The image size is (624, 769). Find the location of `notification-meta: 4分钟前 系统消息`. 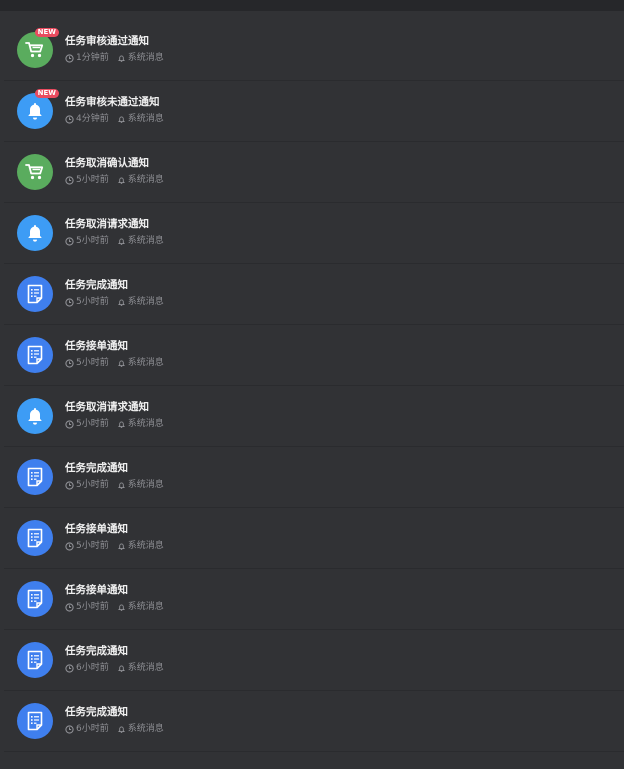

notification-meta: 4分钟前 系统消息 is located at coordinates (114, 119).